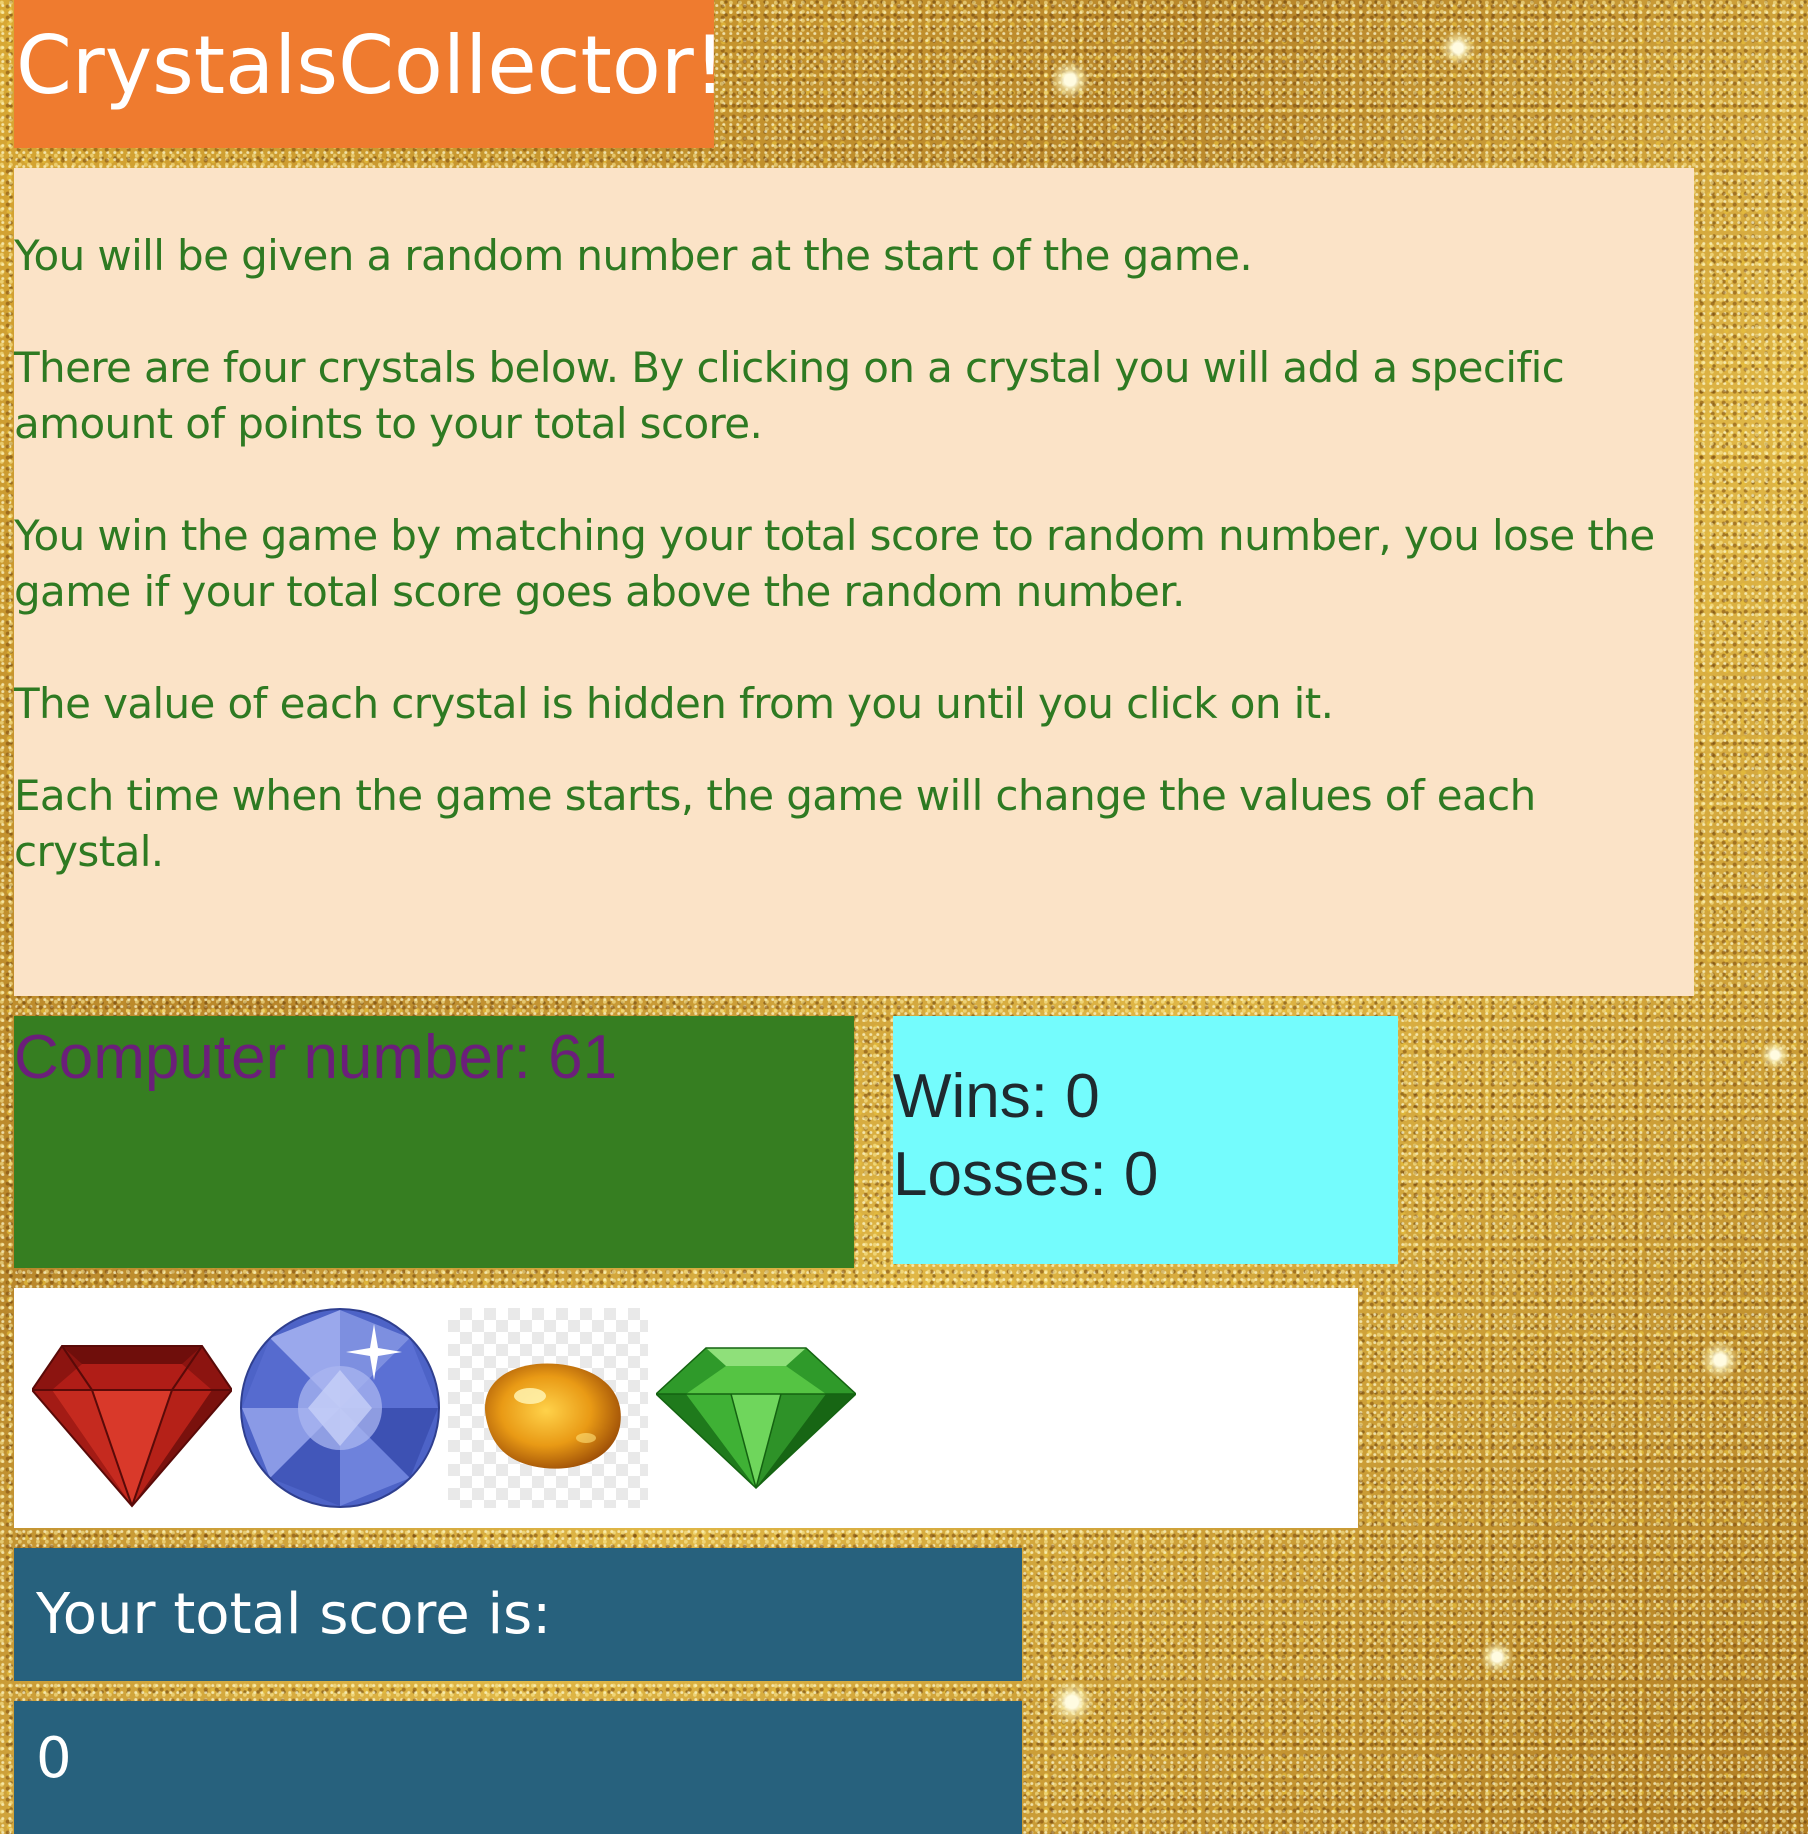 The width and height of the screenshot is (1808, 1834). I want to click on losses-count: Losses: 0, so click(1026, 1174).